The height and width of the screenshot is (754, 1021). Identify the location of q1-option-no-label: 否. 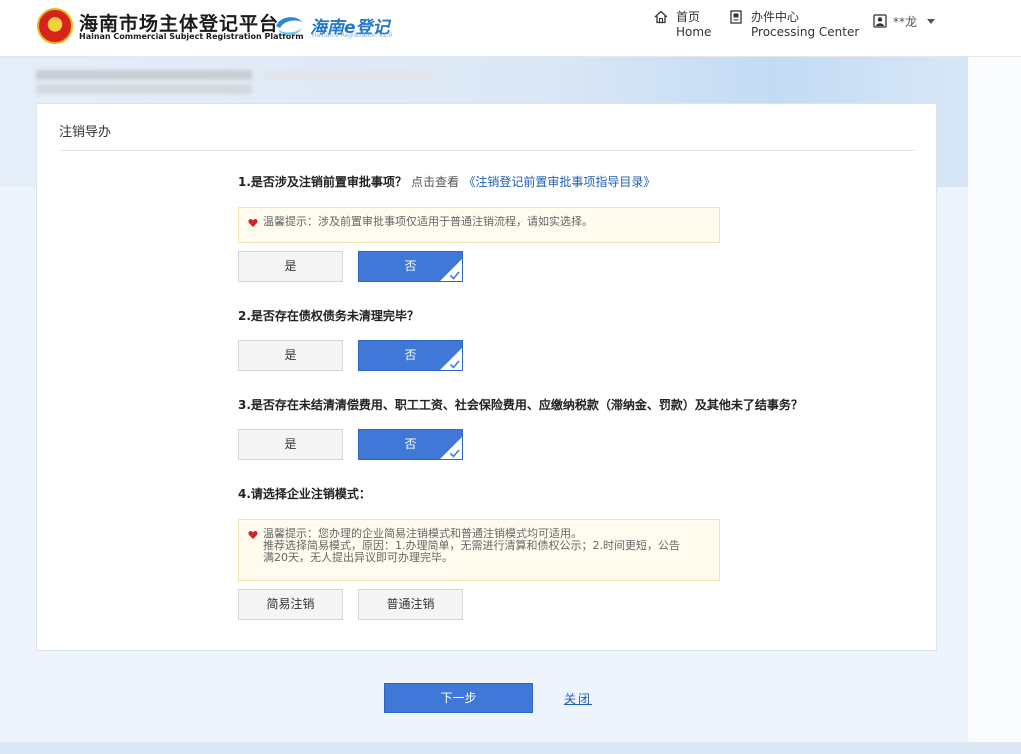
(410, 266).